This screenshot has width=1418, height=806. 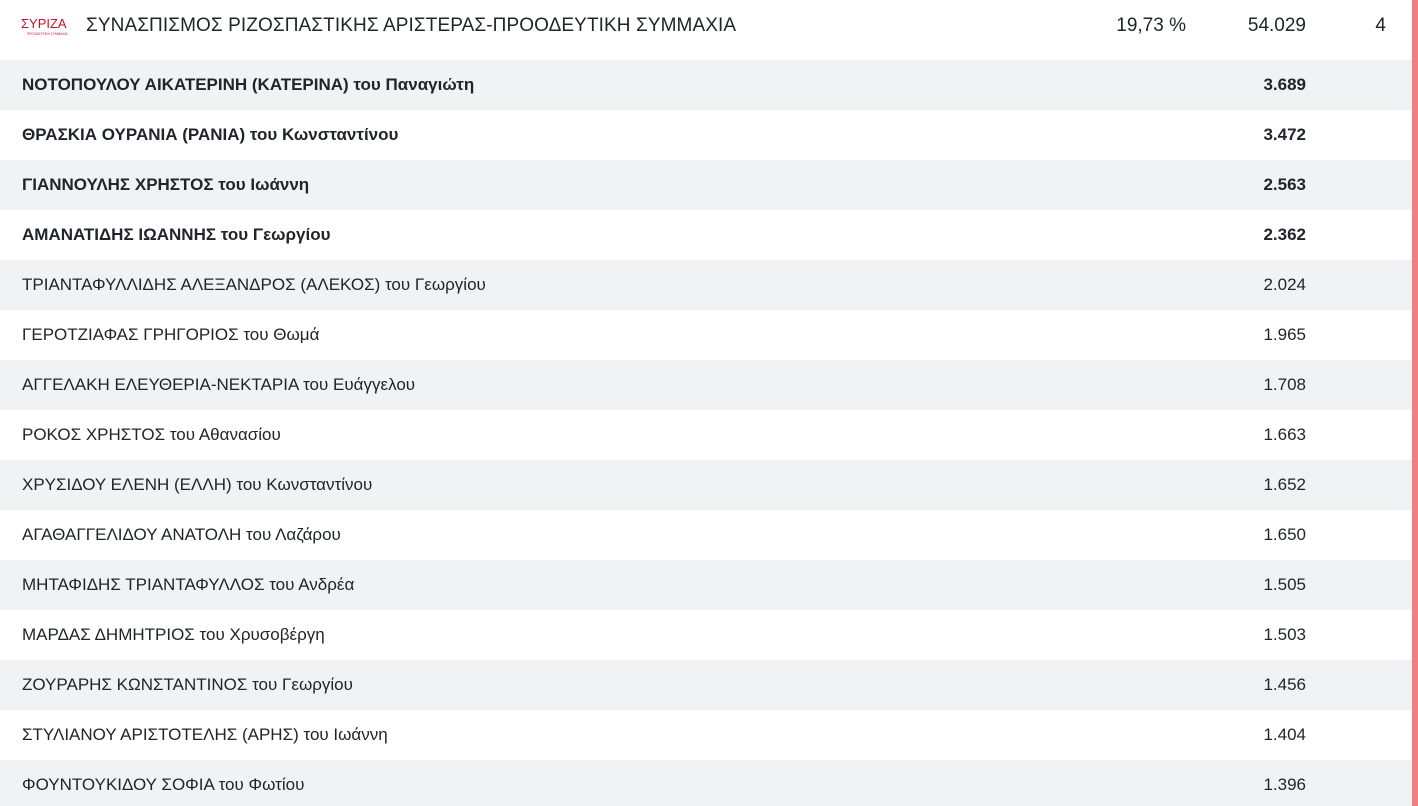 I want to click on candidate-votes: 1.650, so click(x=1284, y=534).